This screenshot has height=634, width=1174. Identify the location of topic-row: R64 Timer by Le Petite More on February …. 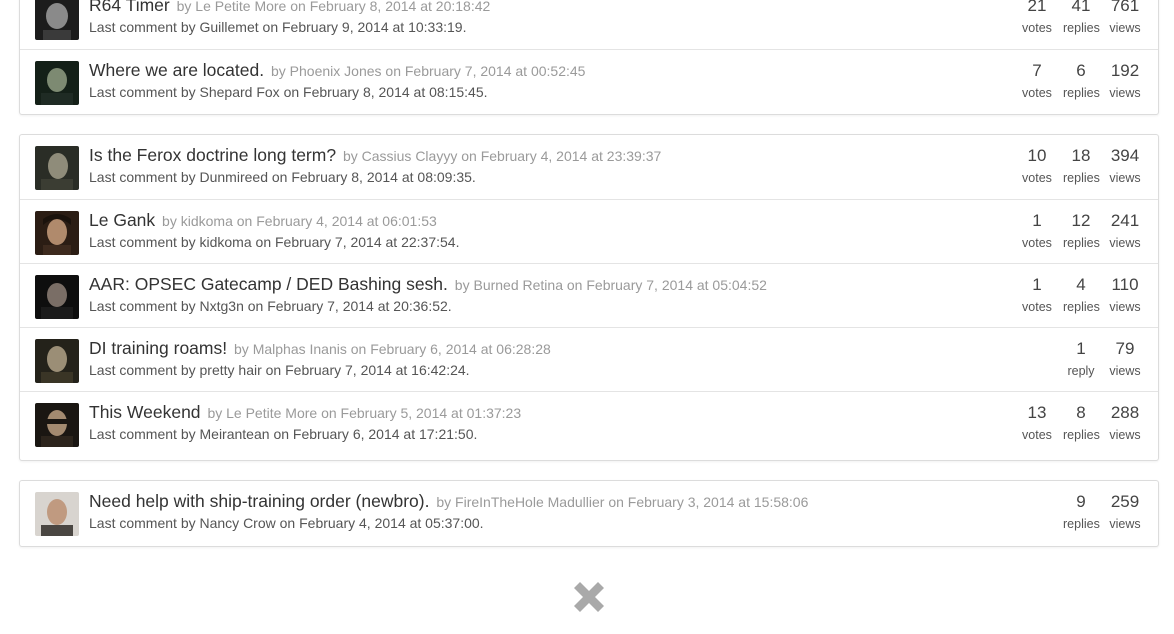
(589, 24).